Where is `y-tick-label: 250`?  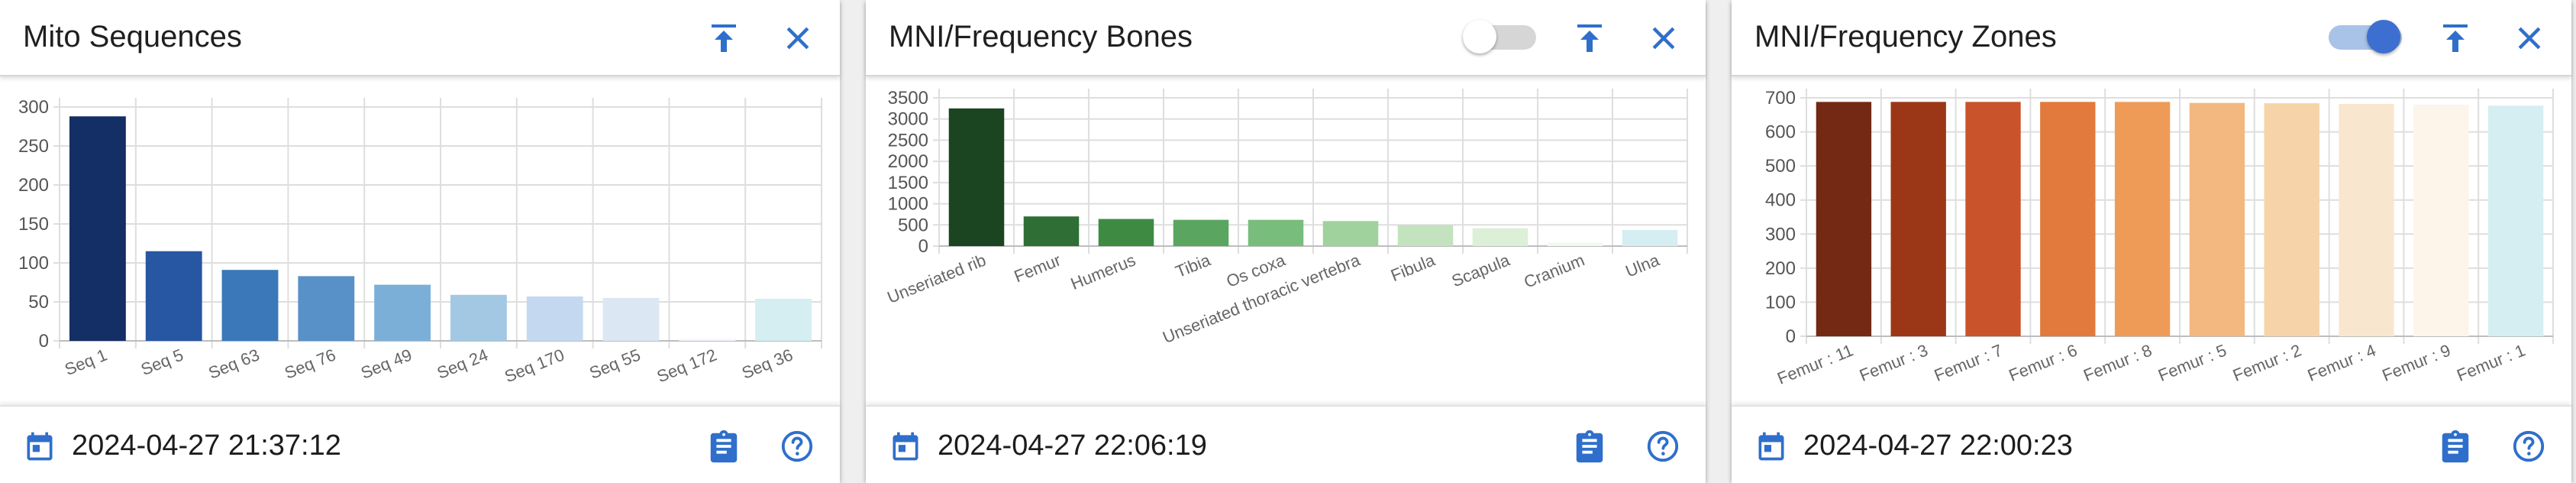 y-tick-label: 250 is located at coordinates (33, 146).